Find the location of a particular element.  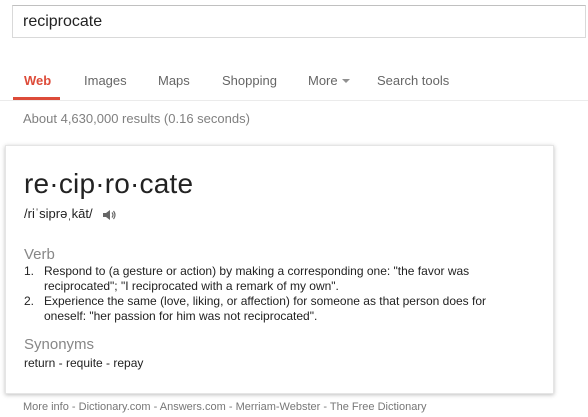

search-box is located at coordinates (299, 21).